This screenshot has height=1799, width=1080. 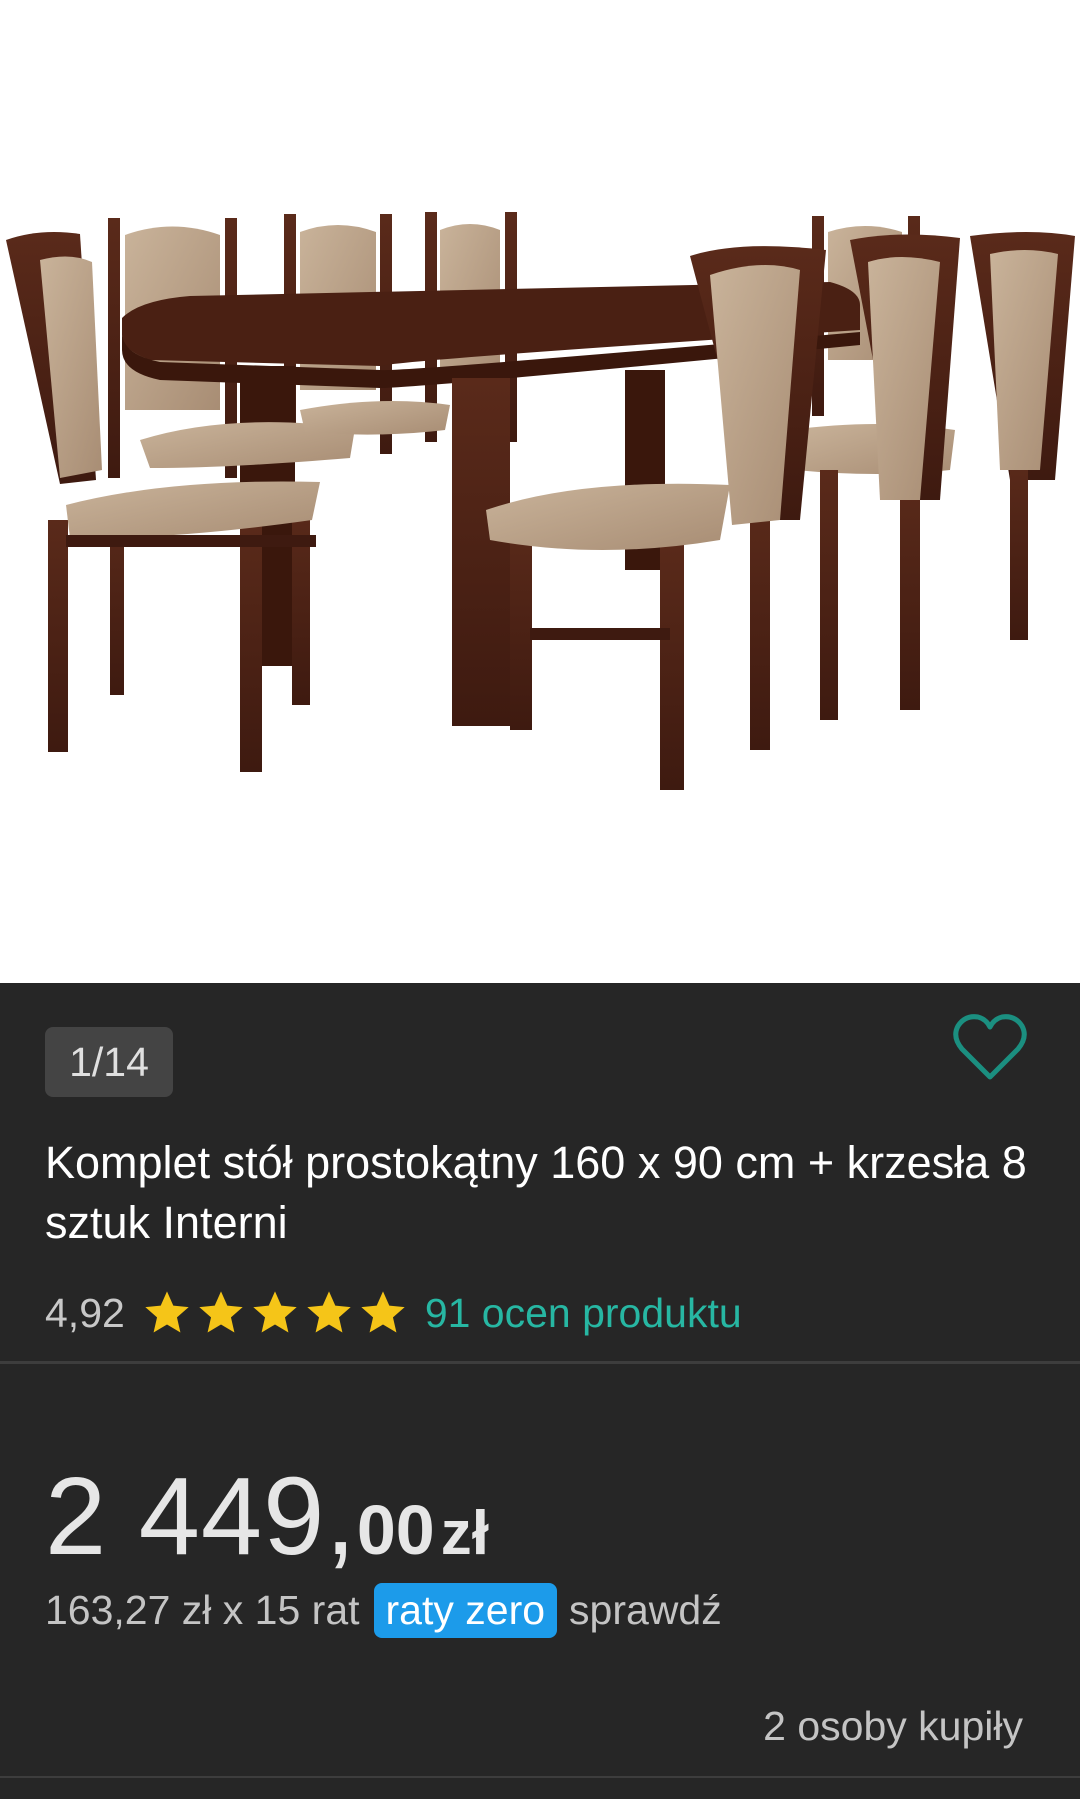 I want to click on rating-stars, so click(x=276, y=1313).